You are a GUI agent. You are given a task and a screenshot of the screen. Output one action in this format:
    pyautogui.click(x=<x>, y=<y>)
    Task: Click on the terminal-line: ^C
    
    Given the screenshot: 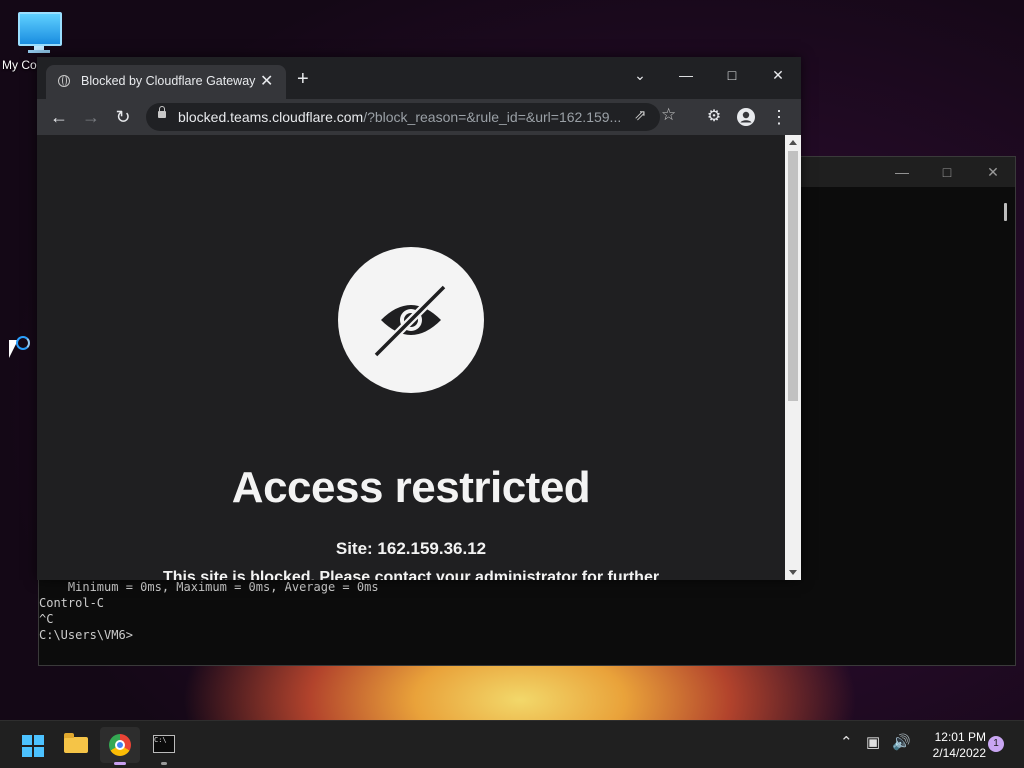 What is the action you would take?
    pyautogui.click(x=46, y=619)
    